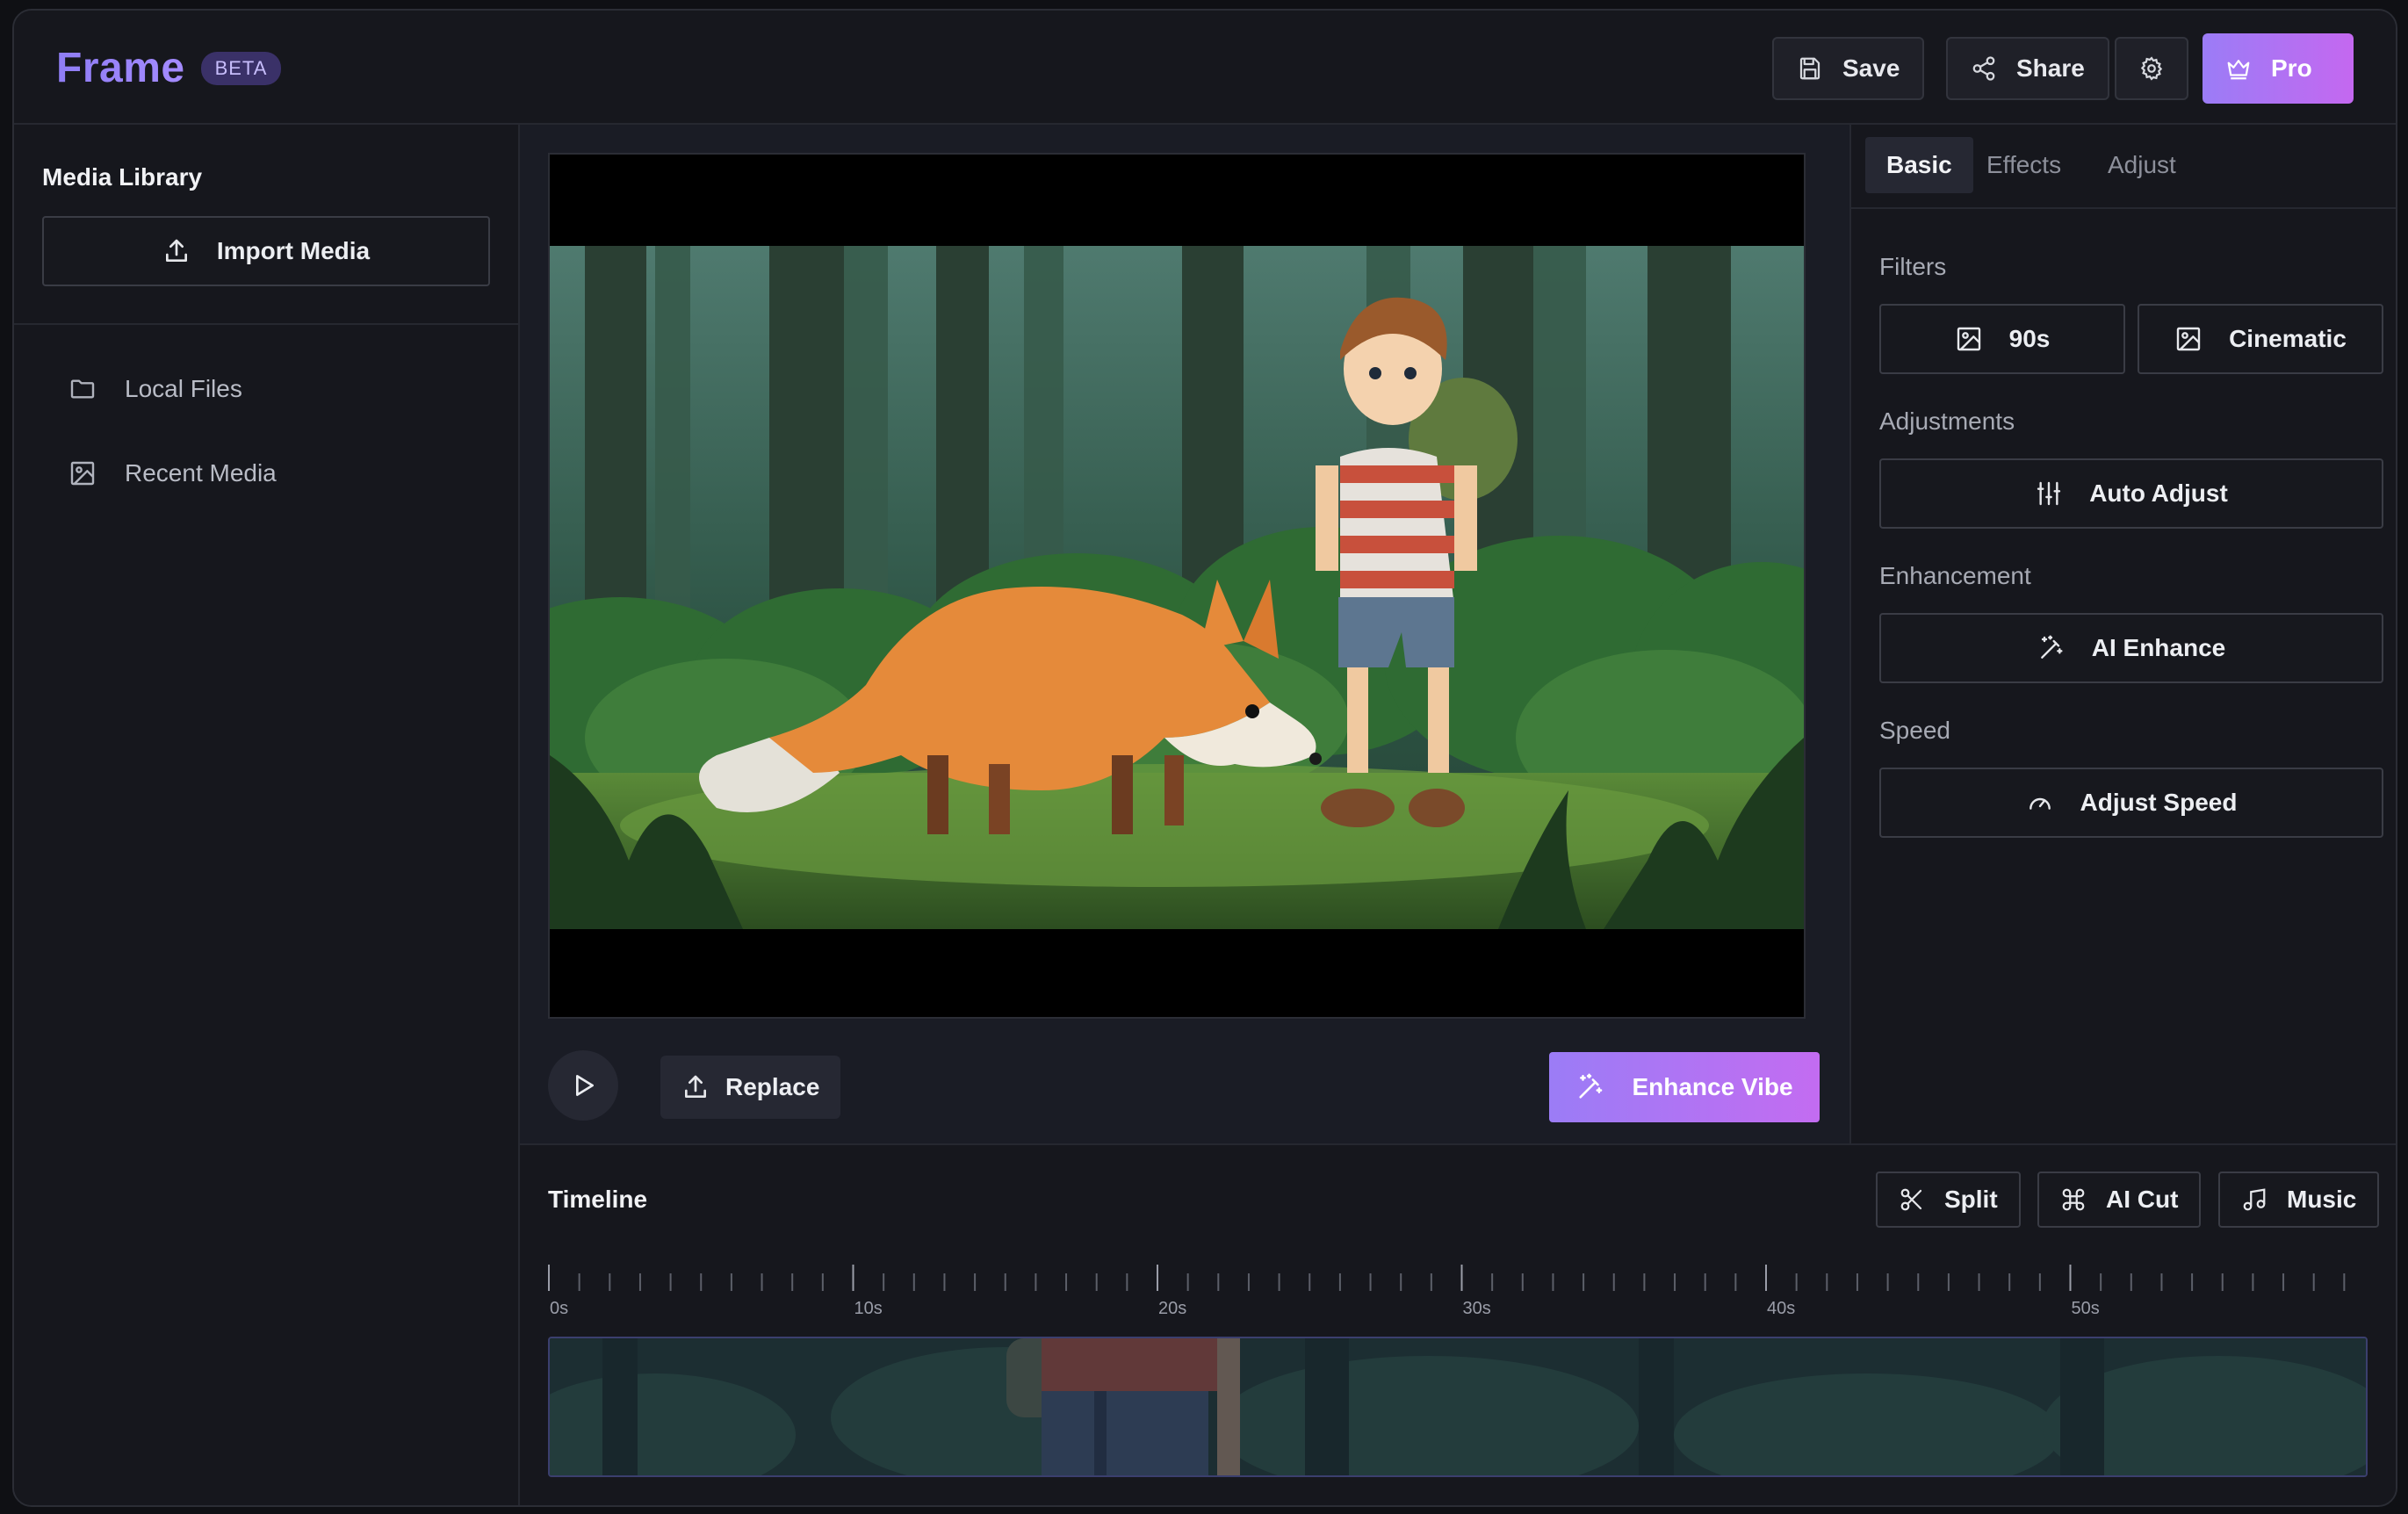 The image size is (2408, 1514). Describe the element at coordinates (2288, 338) in the screenshot. I see `filter-label: Cinematic` at that location.